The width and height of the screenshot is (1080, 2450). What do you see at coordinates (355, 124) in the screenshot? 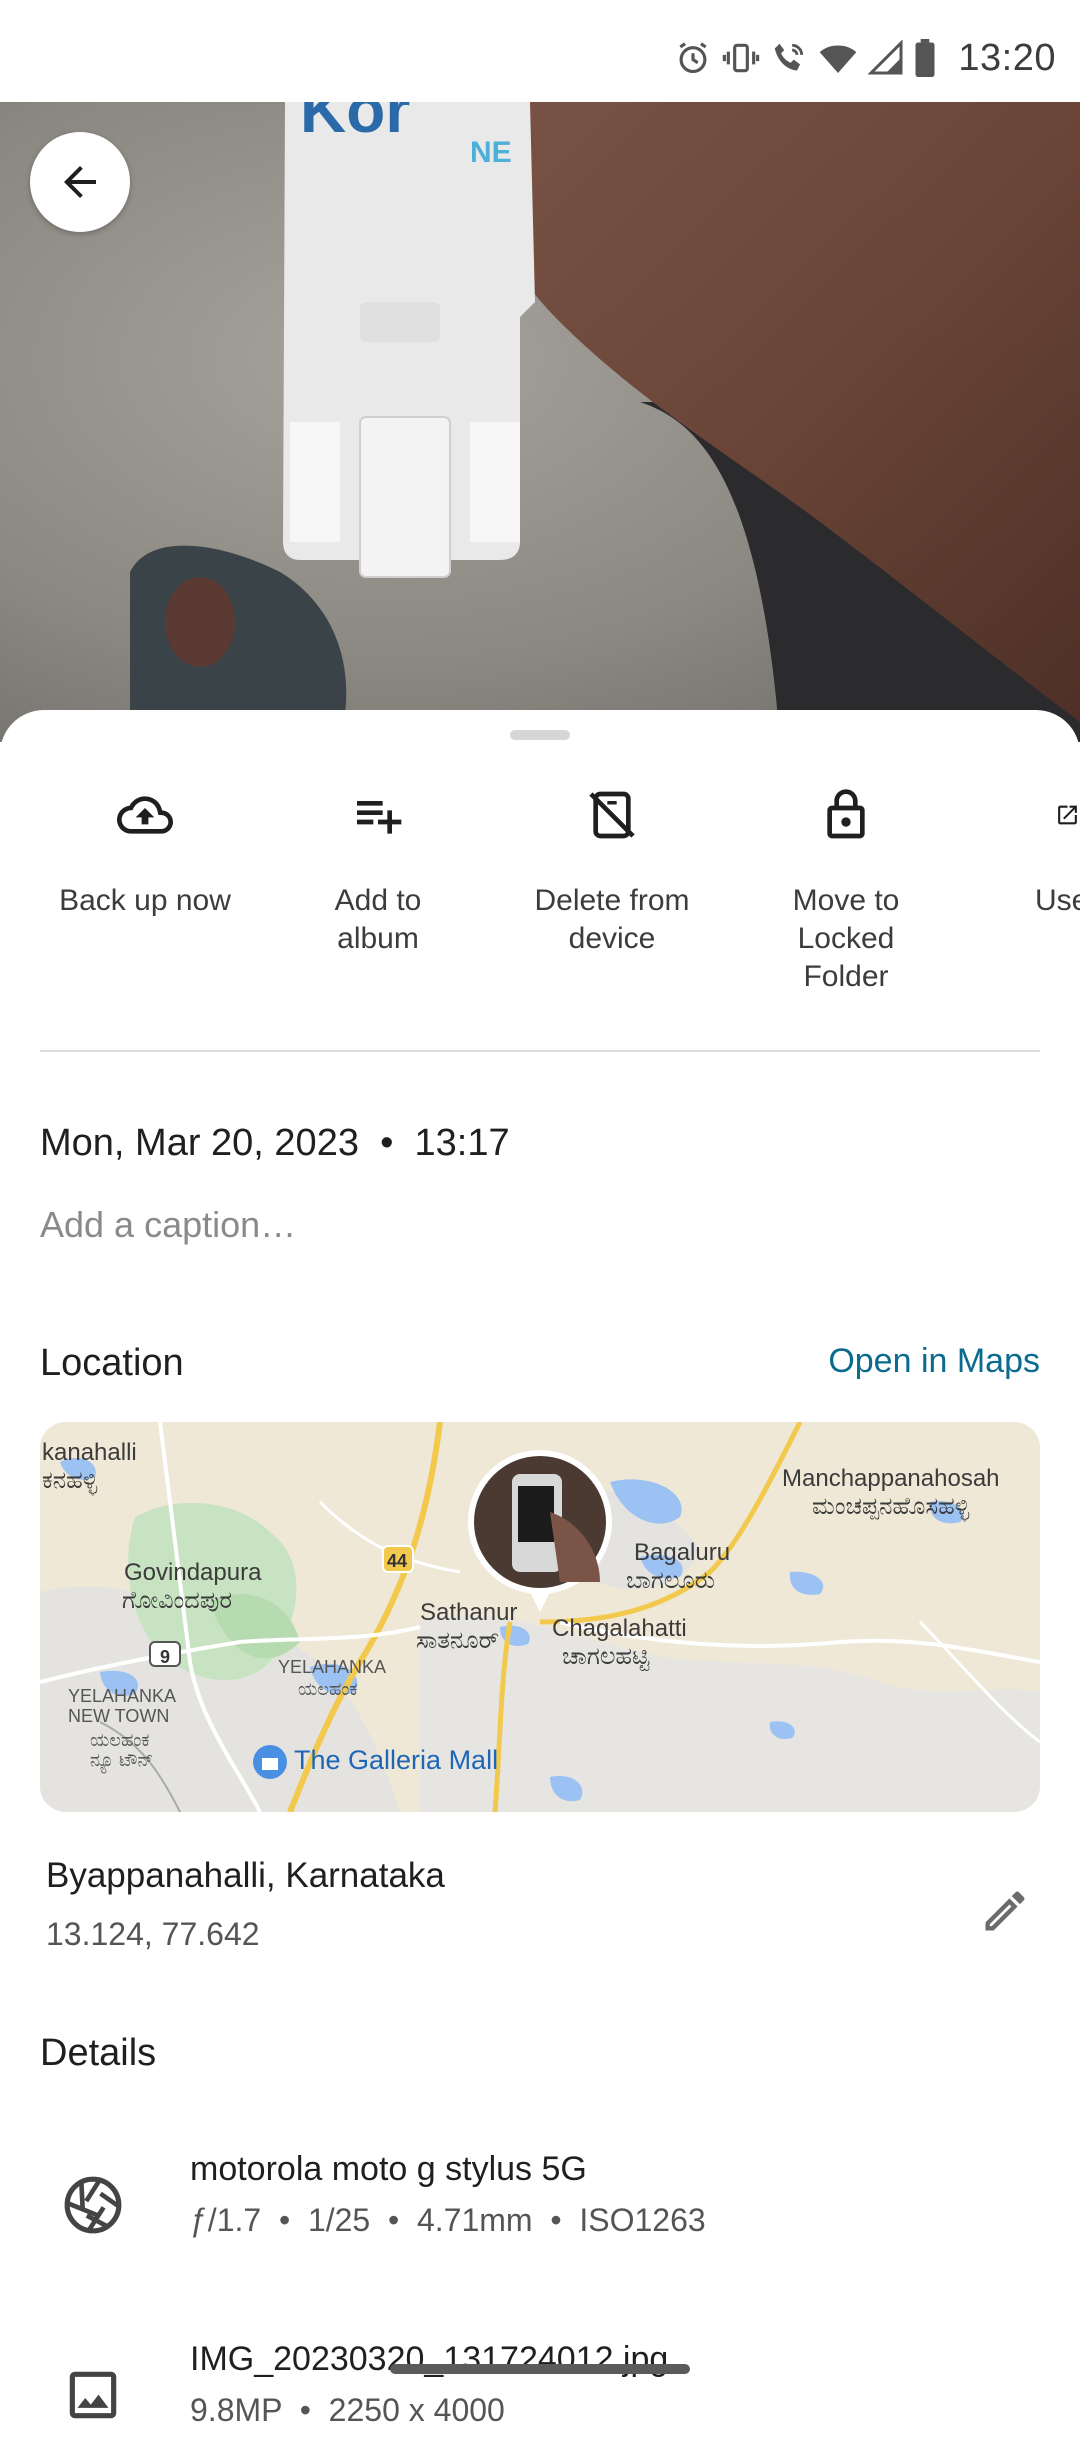
I see `svg-text: Kor` at bounding box center [355, 124].